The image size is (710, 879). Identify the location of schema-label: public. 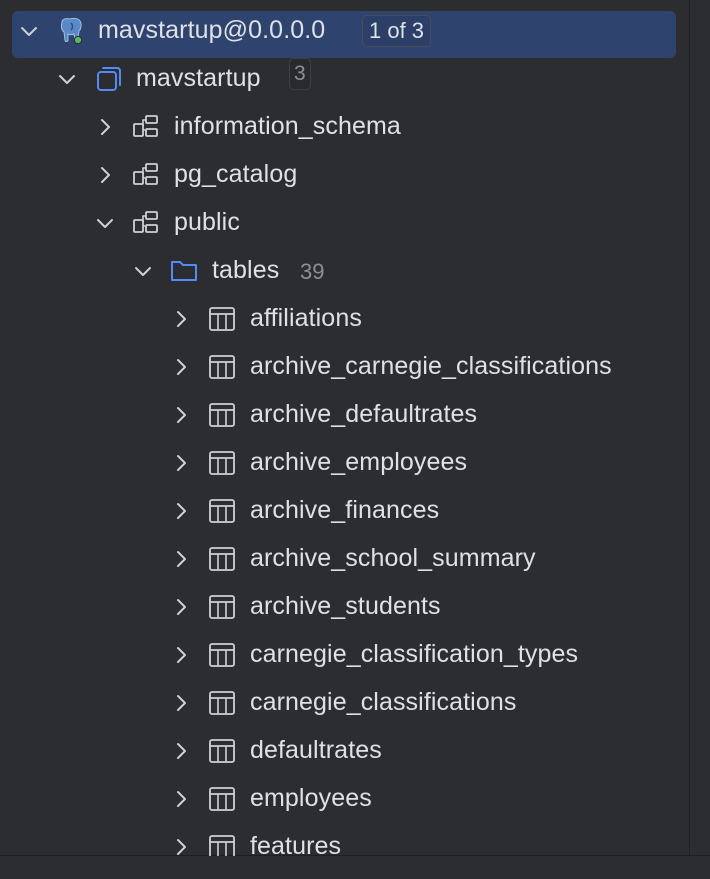
(207, 222).